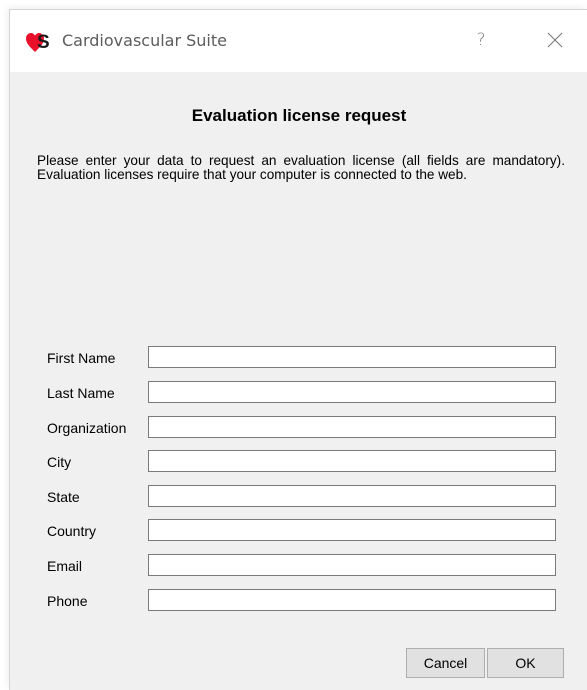 The image size is (587, 690). I want to click on close-button, so click(555, 40).